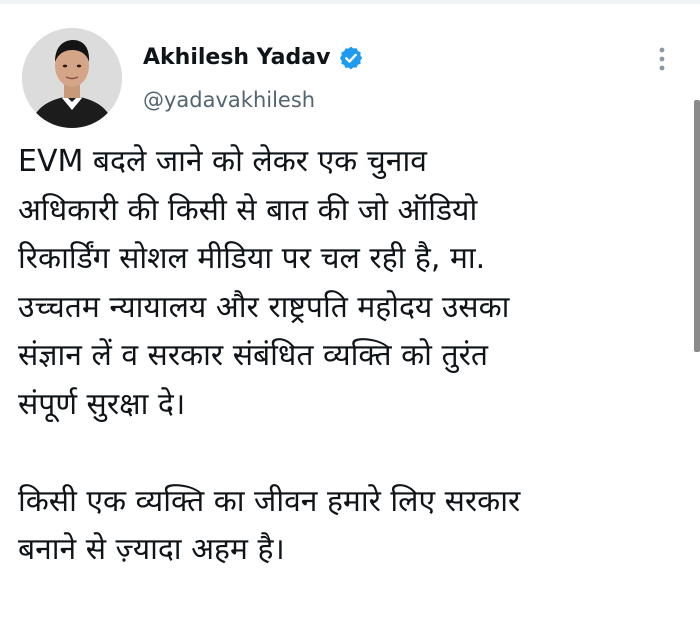  Describe the element at coordinates (269, 501) in the screenshot. I see `tweet-line: किसी एक व्यक्ति का जीवन हमारे लिए सरकार` at that location.